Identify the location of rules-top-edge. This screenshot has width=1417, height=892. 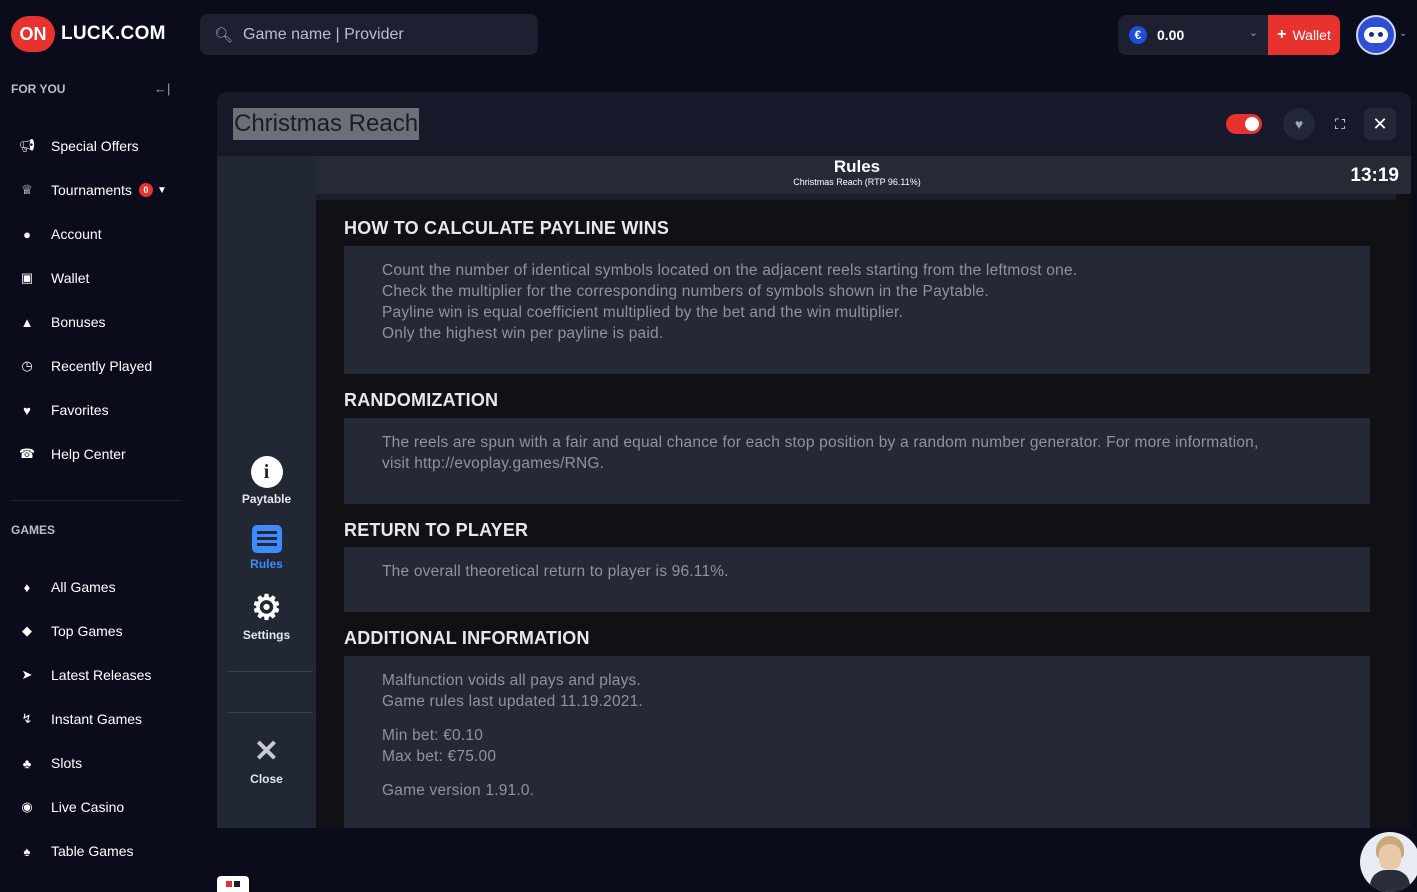
(856, 197).